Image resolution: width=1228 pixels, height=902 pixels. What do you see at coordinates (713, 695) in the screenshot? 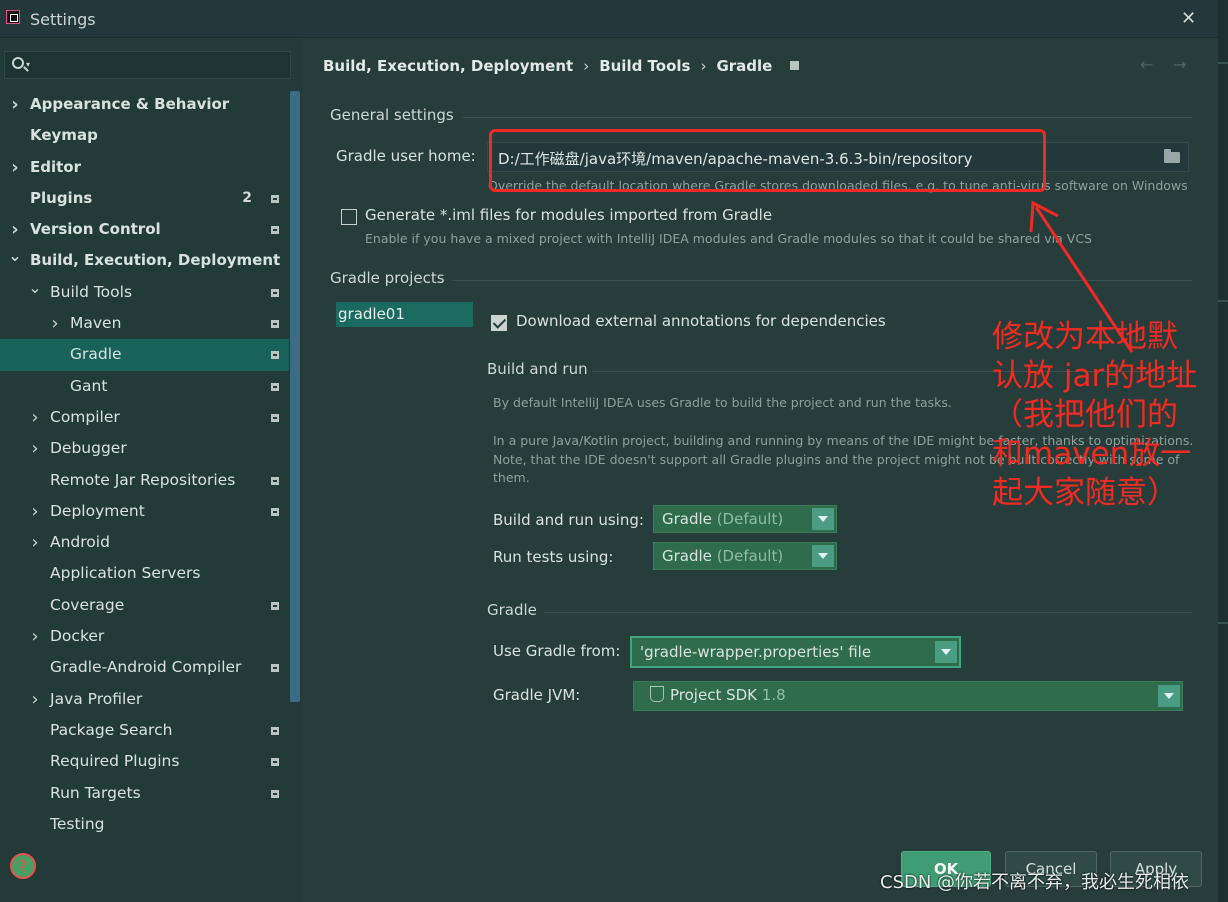
I see `gradle-jvm-value: Project SDK` at bounding box center [713, 695].